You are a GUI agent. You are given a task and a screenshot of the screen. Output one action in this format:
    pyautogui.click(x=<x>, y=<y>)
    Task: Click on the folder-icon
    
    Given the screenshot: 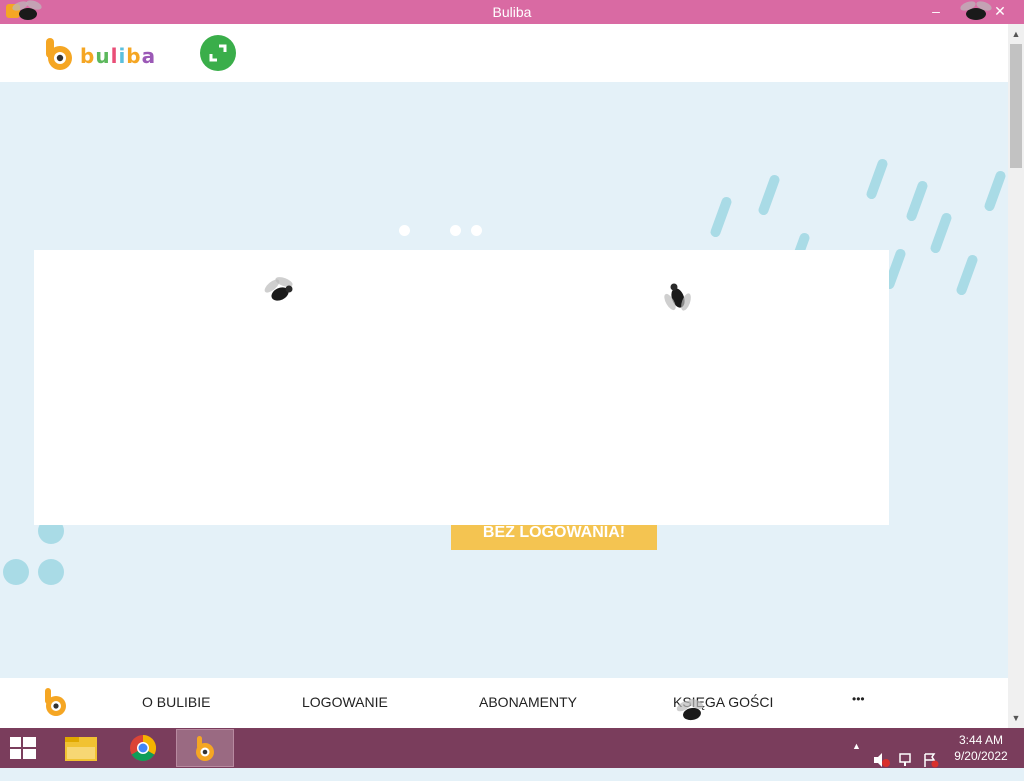 What is the action you would take?
    pyautogui.click(x=81, y=749)
    